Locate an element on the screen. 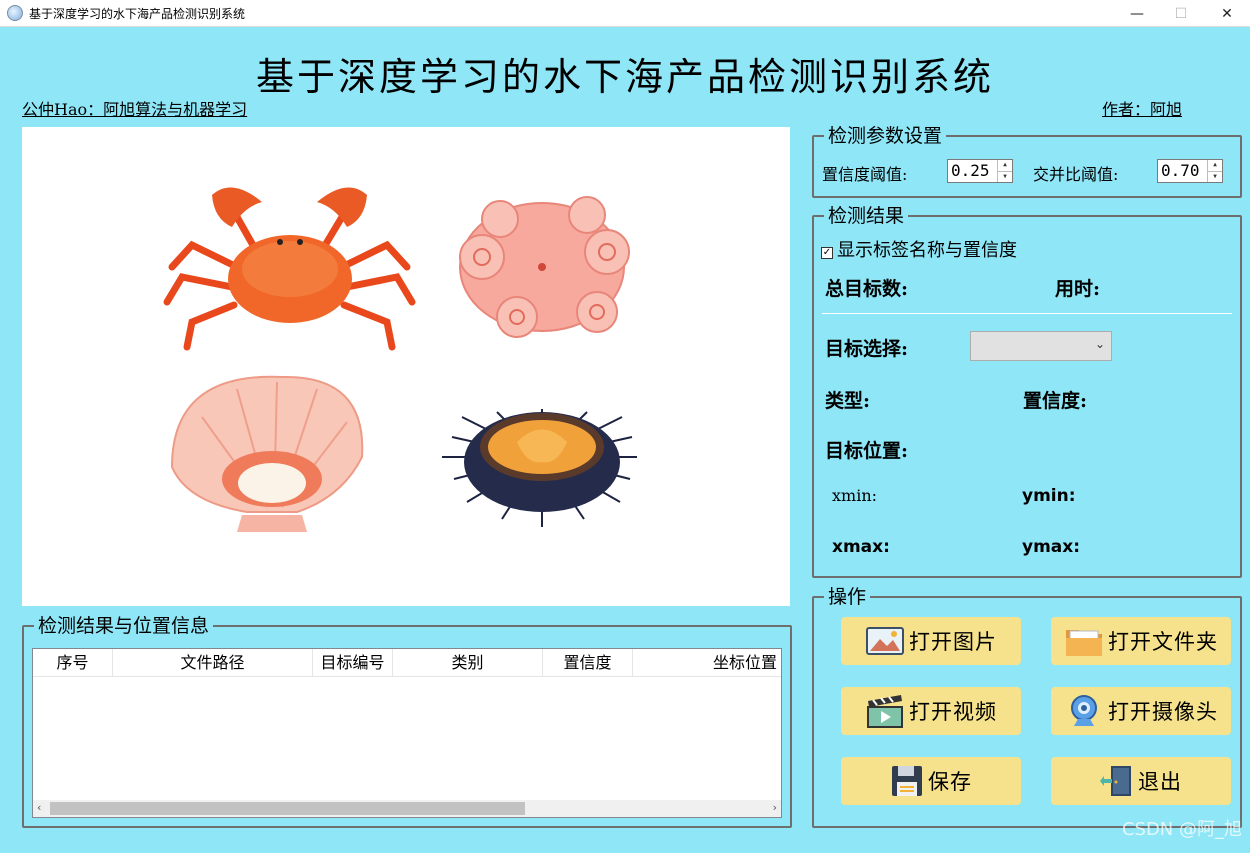 This screenshot has width=1250, height=853. open-image-label: 打开图片 is located at coordinates (953, 642).